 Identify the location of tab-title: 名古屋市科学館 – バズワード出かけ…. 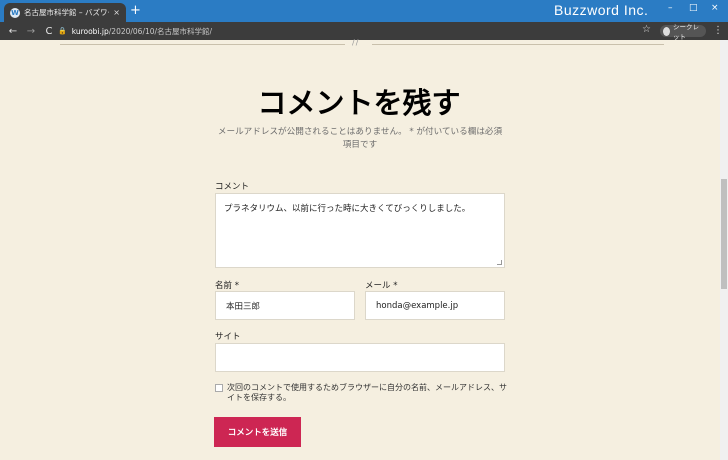
(66, 12).